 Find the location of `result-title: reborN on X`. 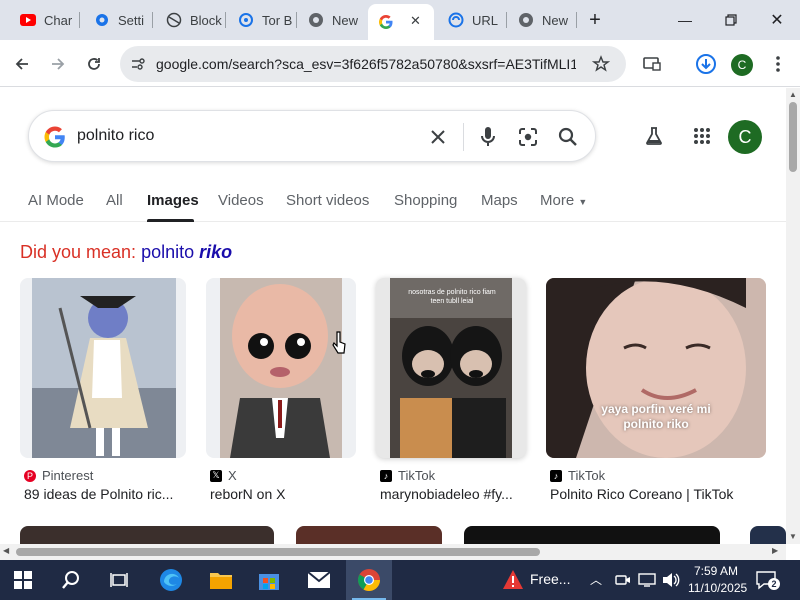

result-title: reborN on X is located at coordinates (285, 494).